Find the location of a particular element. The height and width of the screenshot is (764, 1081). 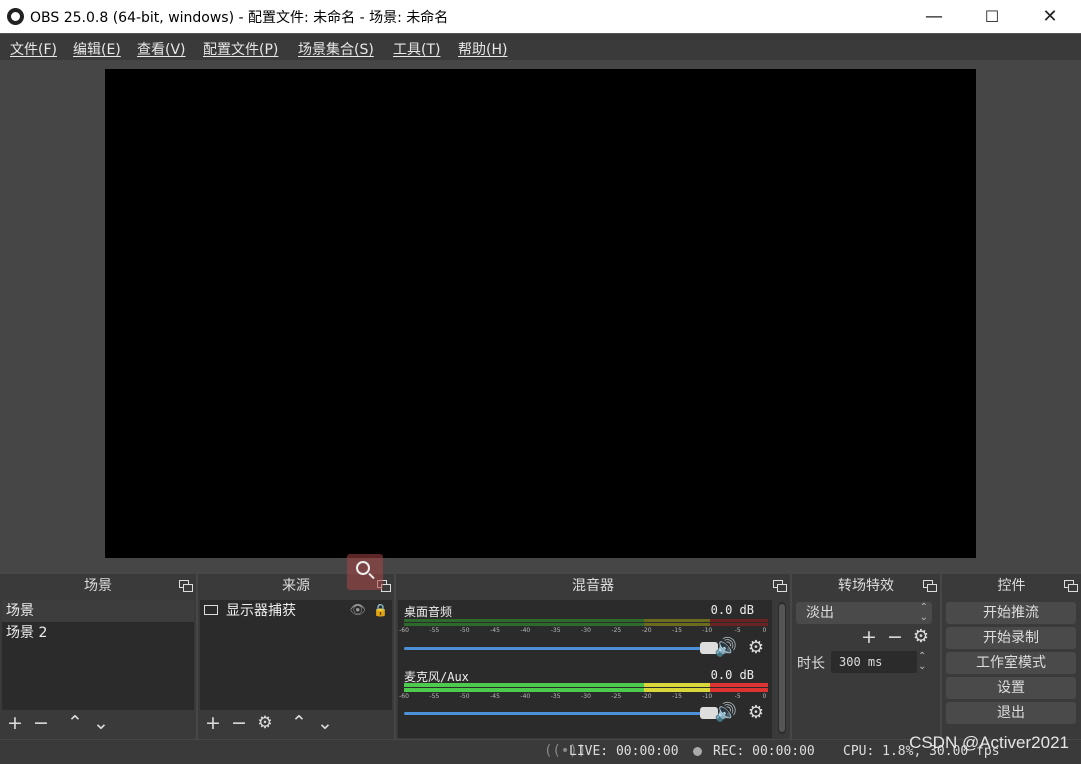

duration-spin-icon: ⌃ ⌄ is located at coordinates (922, 662).